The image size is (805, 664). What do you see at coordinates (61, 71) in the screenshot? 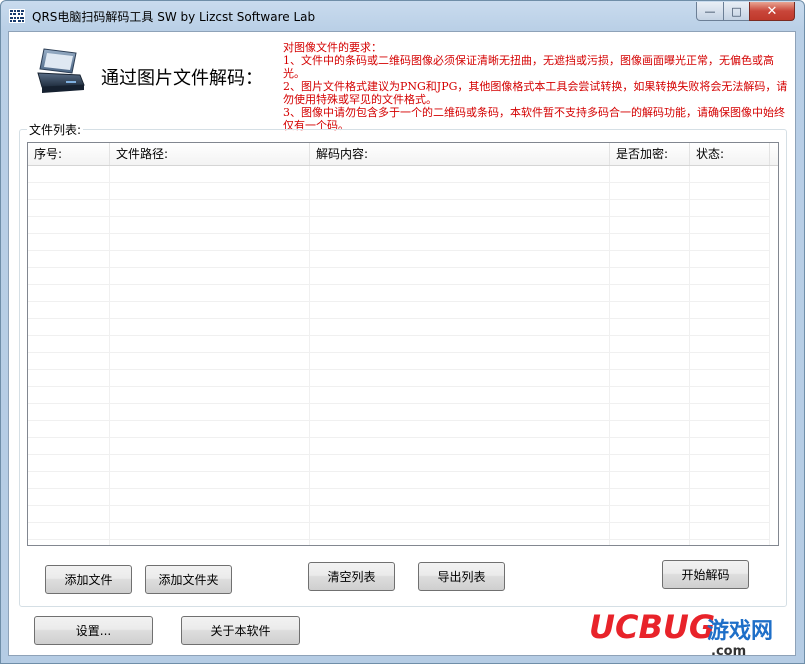
I see `scanner-icon` at bounding box center [61, 71].